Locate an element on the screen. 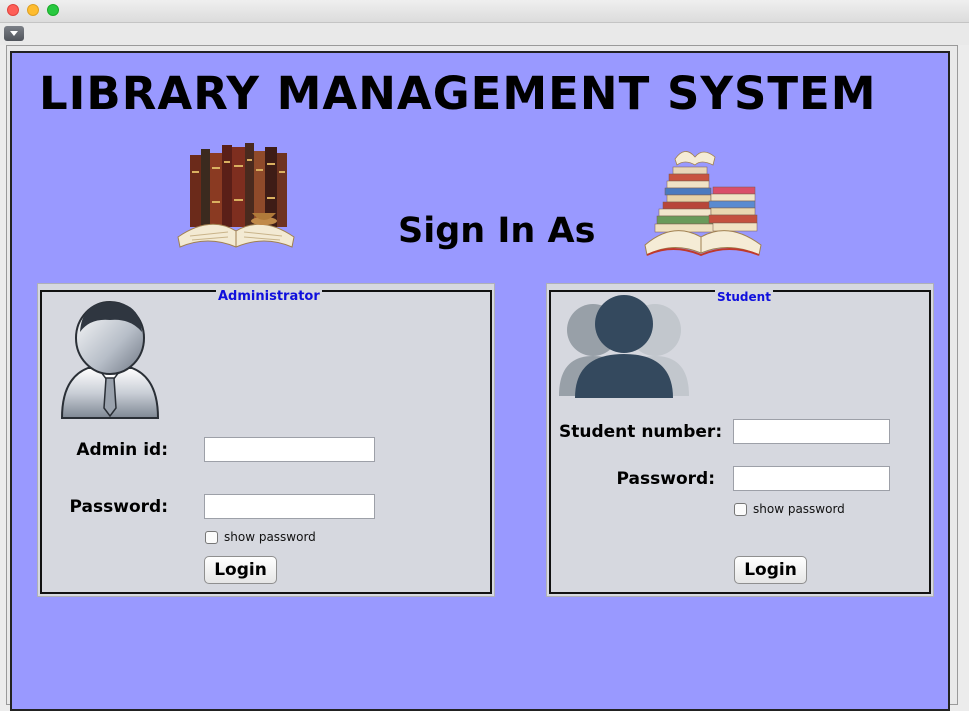 Image resolution: width=969 pixels, height=711 pixels. student-number-label: Student number: is located at coordinates (641, 432).